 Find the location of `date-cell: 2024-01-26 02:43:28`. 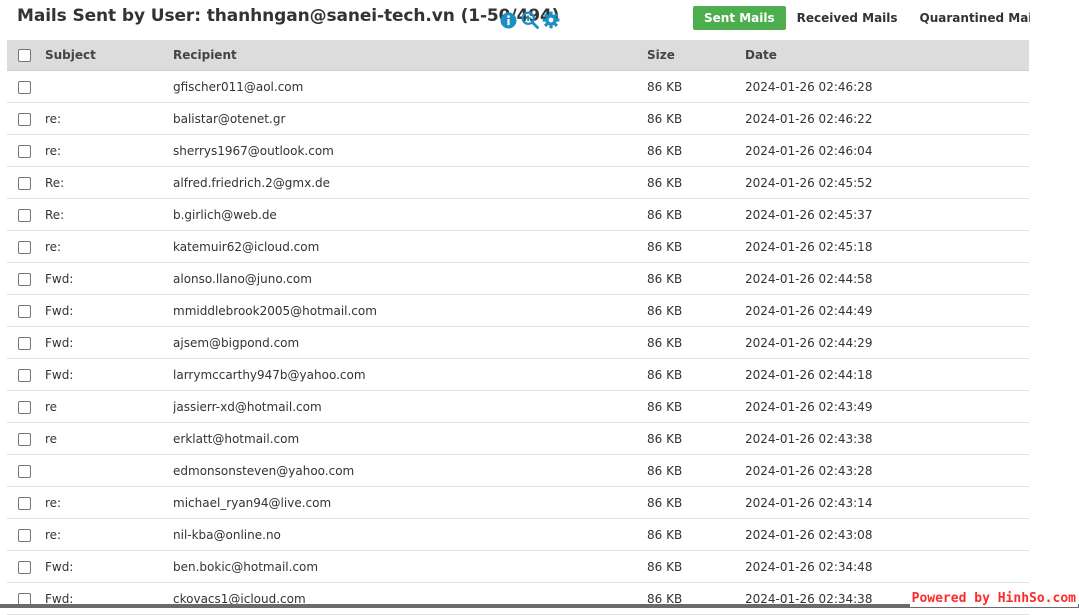

date-cell: 2024-01-26 02:43:28 is located at coordinates (887, 470).